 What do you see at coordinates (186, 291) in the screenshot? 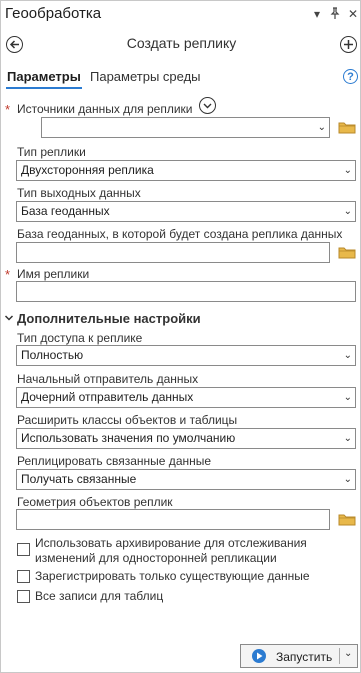
I see `replica-name-input` at bounding box center [186, 291].